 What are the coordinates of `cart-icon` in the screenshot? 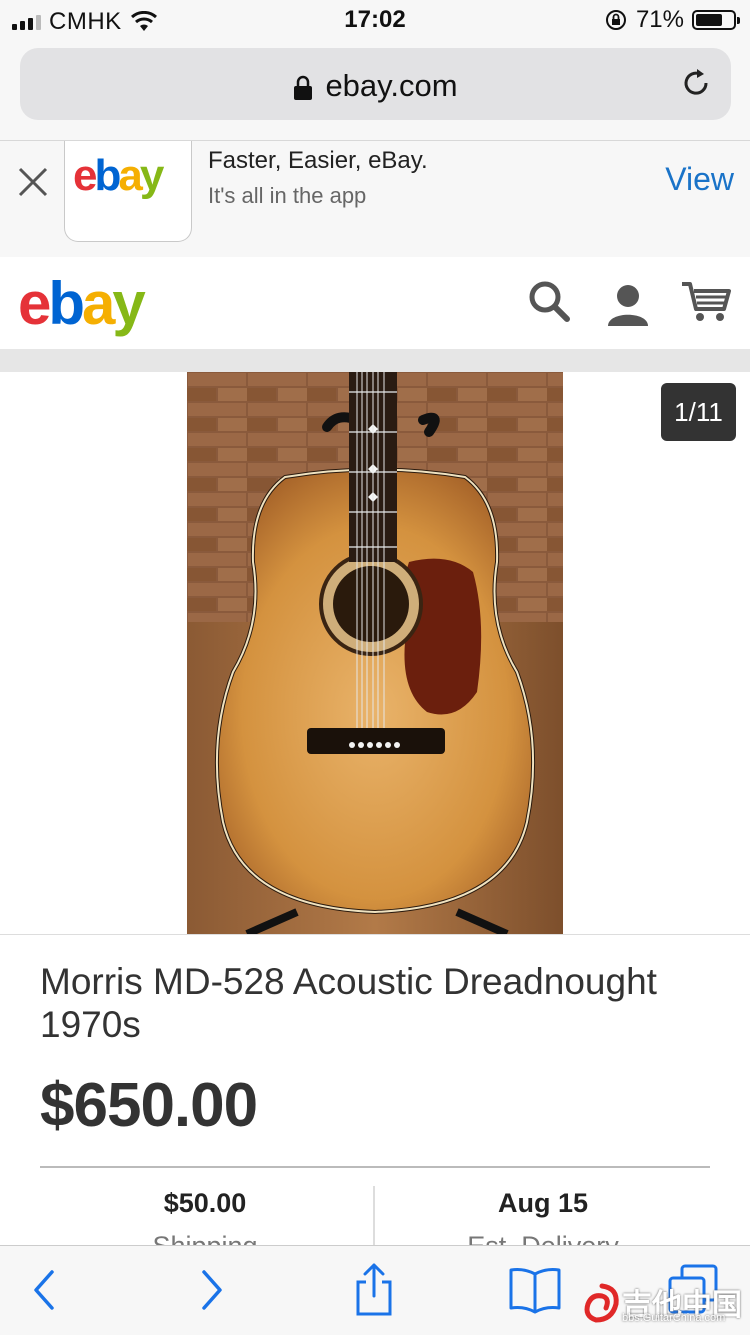 It's located at (706, 301).